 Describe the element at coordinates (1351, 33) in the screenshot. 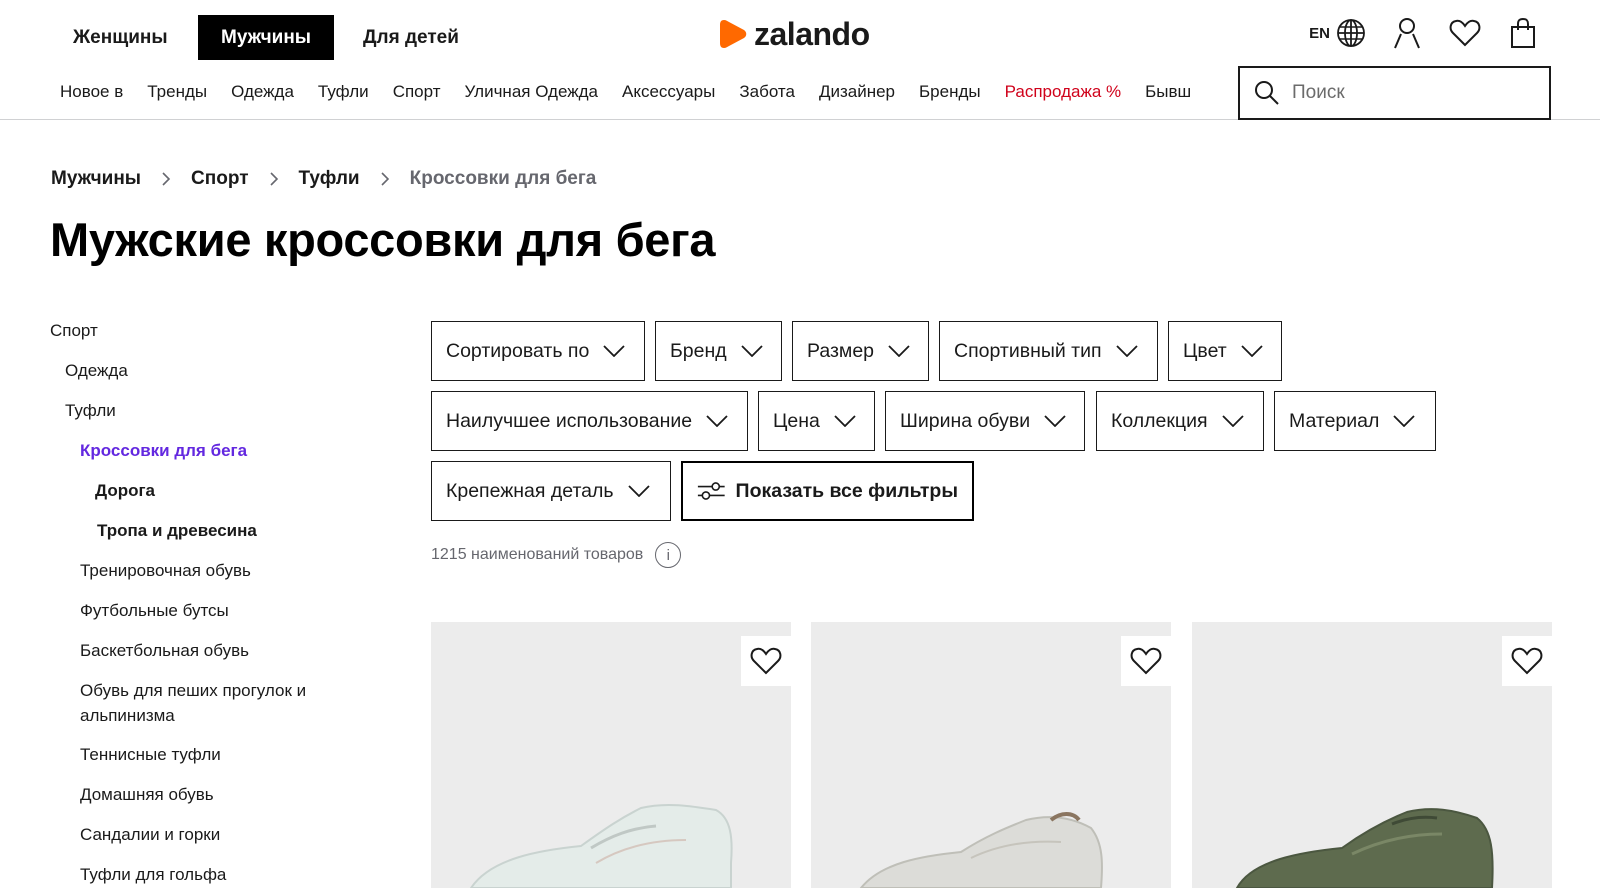

I see `globe-icon` at that location.